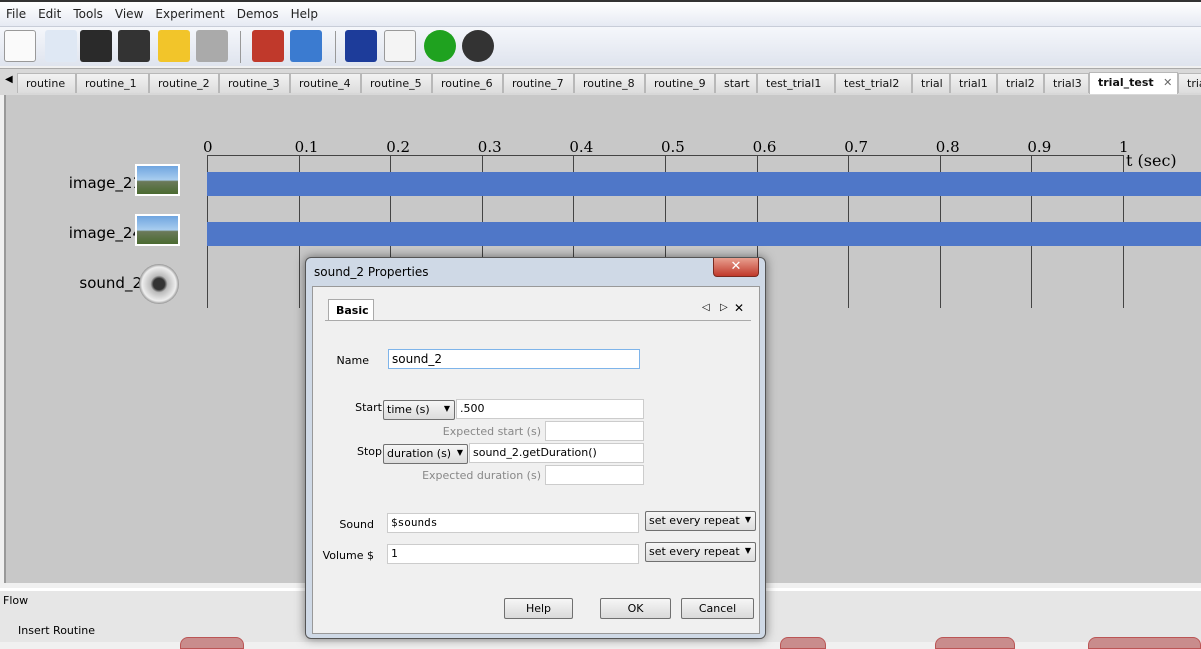 Image resolution: width=1201 pixels, height=649 pixels. I want to click on expected-start-field, so click(594, 431).